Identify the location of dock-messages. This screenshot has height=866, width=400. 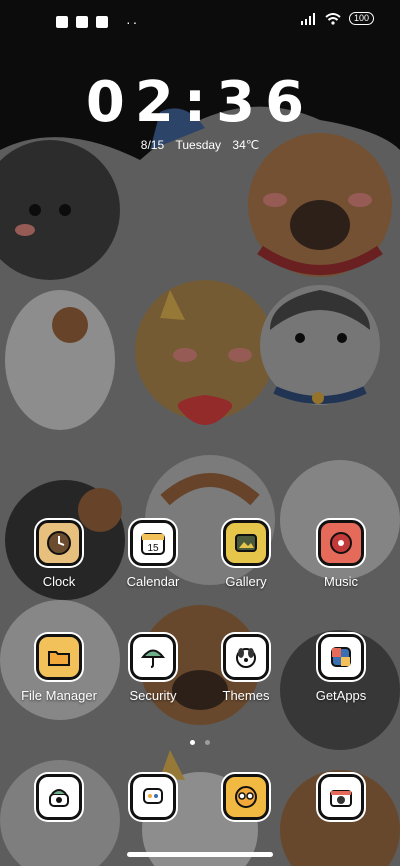
(153, 797).